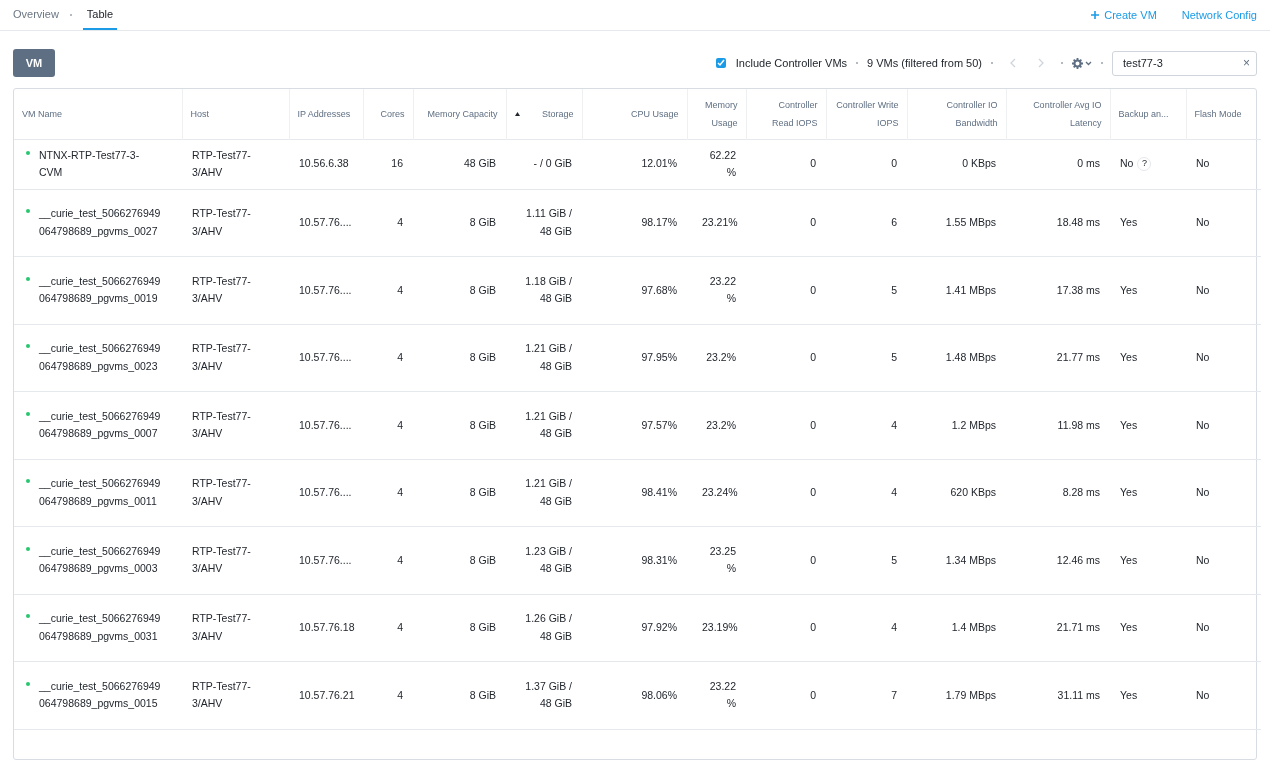 The image size is (1270, 773). What do you see at coordinates (1219, 15) in the screenshot?
I see `config-link: Network Config` at bounding box center [1219, 15].